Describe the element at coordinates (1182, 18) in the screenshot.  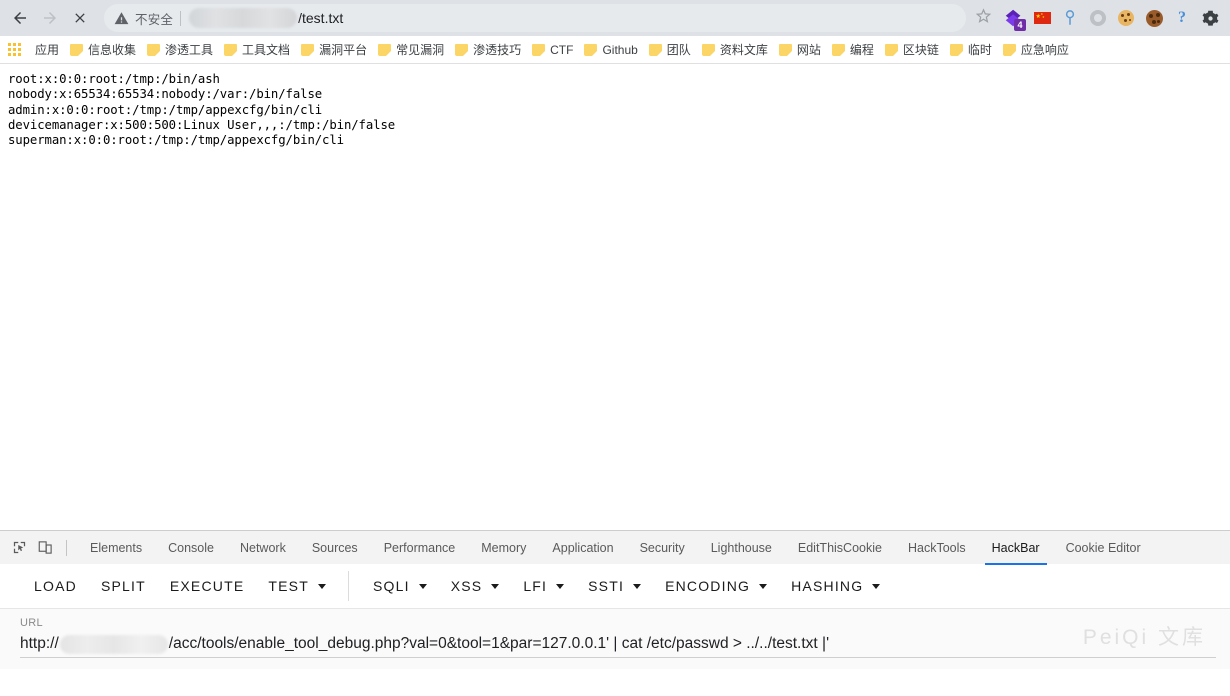
I see `question-mark-extension-icon: ?` at that location.